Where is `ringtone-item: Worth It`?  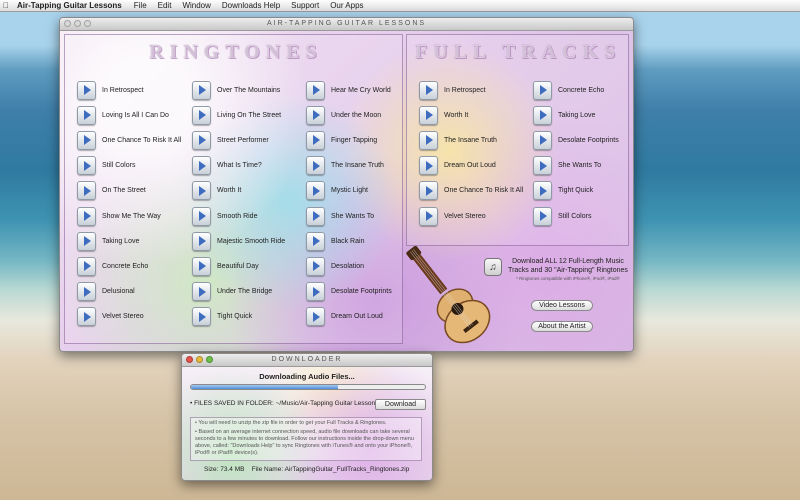
ringtone-item: Worth It is located at coordinates (216, 191).